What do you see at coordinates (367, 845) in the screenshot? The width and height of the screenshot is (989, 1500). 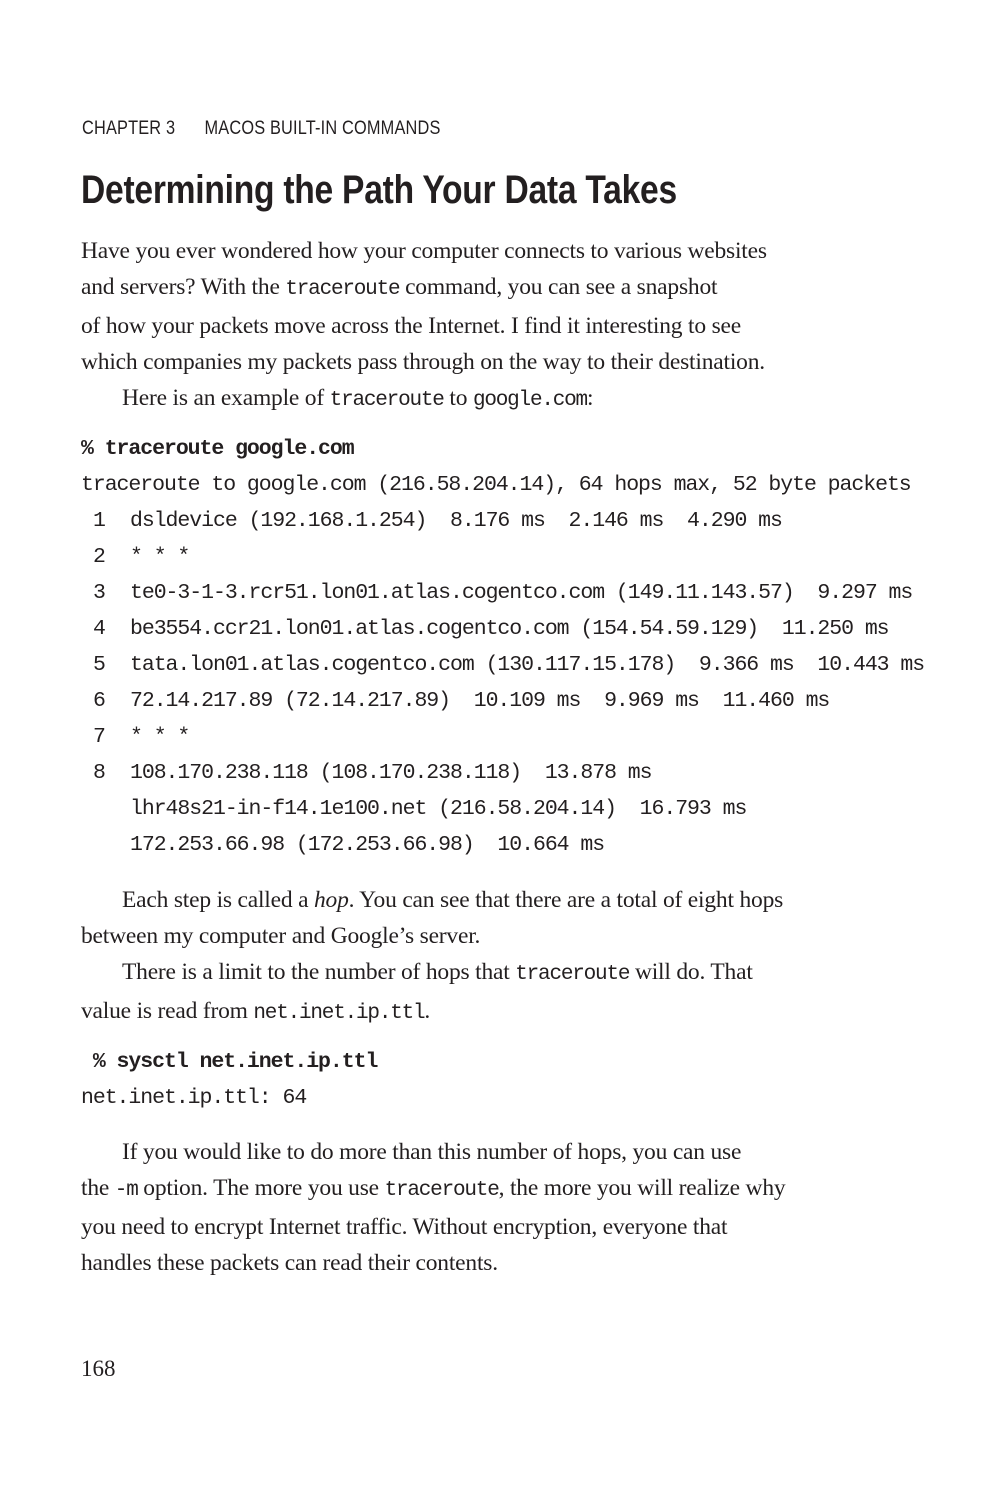 I see `hop-detail: 172.253.66.98 (172.253.66.98) 10.664 ms` at bounding box center [367, 845].